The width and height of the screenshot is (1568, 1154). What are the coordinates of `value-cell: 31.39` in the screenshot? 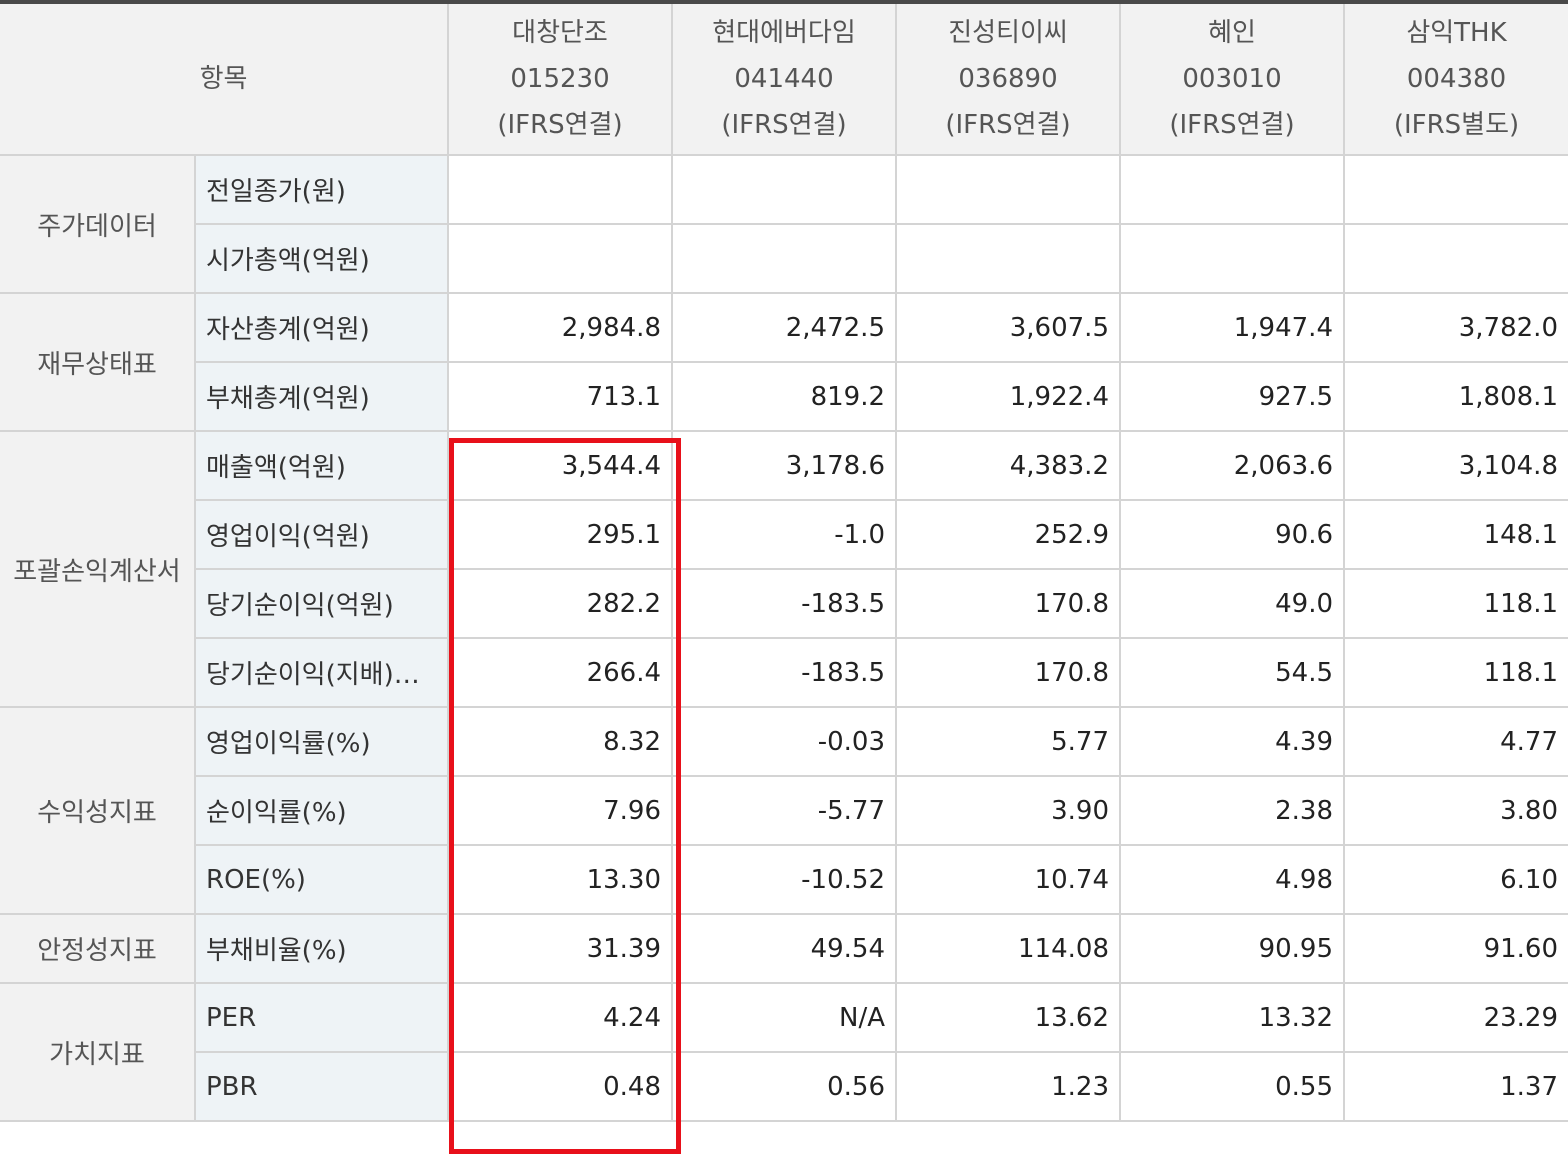 It's located at (560, 949).